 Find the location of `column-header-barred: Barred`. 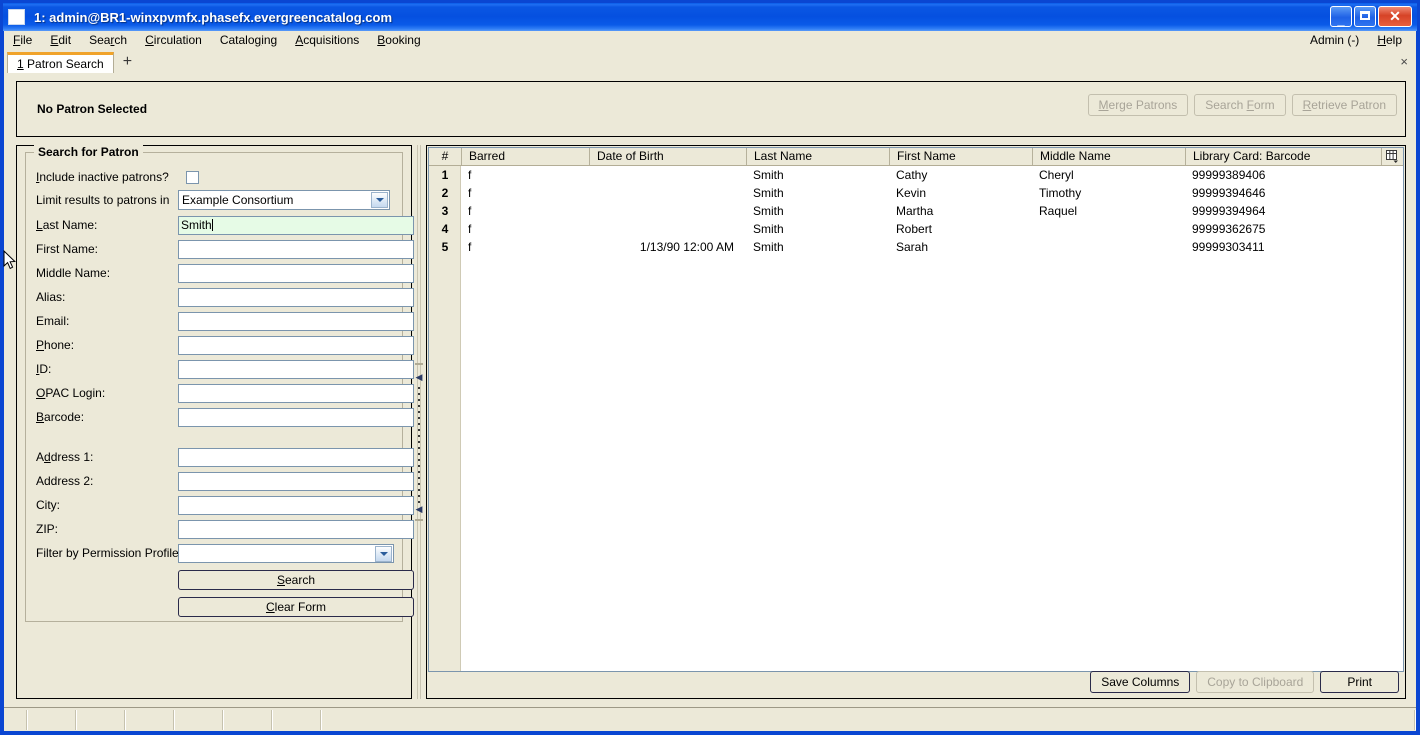

column-header-barred: Barred is located at coordinates (525, 156).